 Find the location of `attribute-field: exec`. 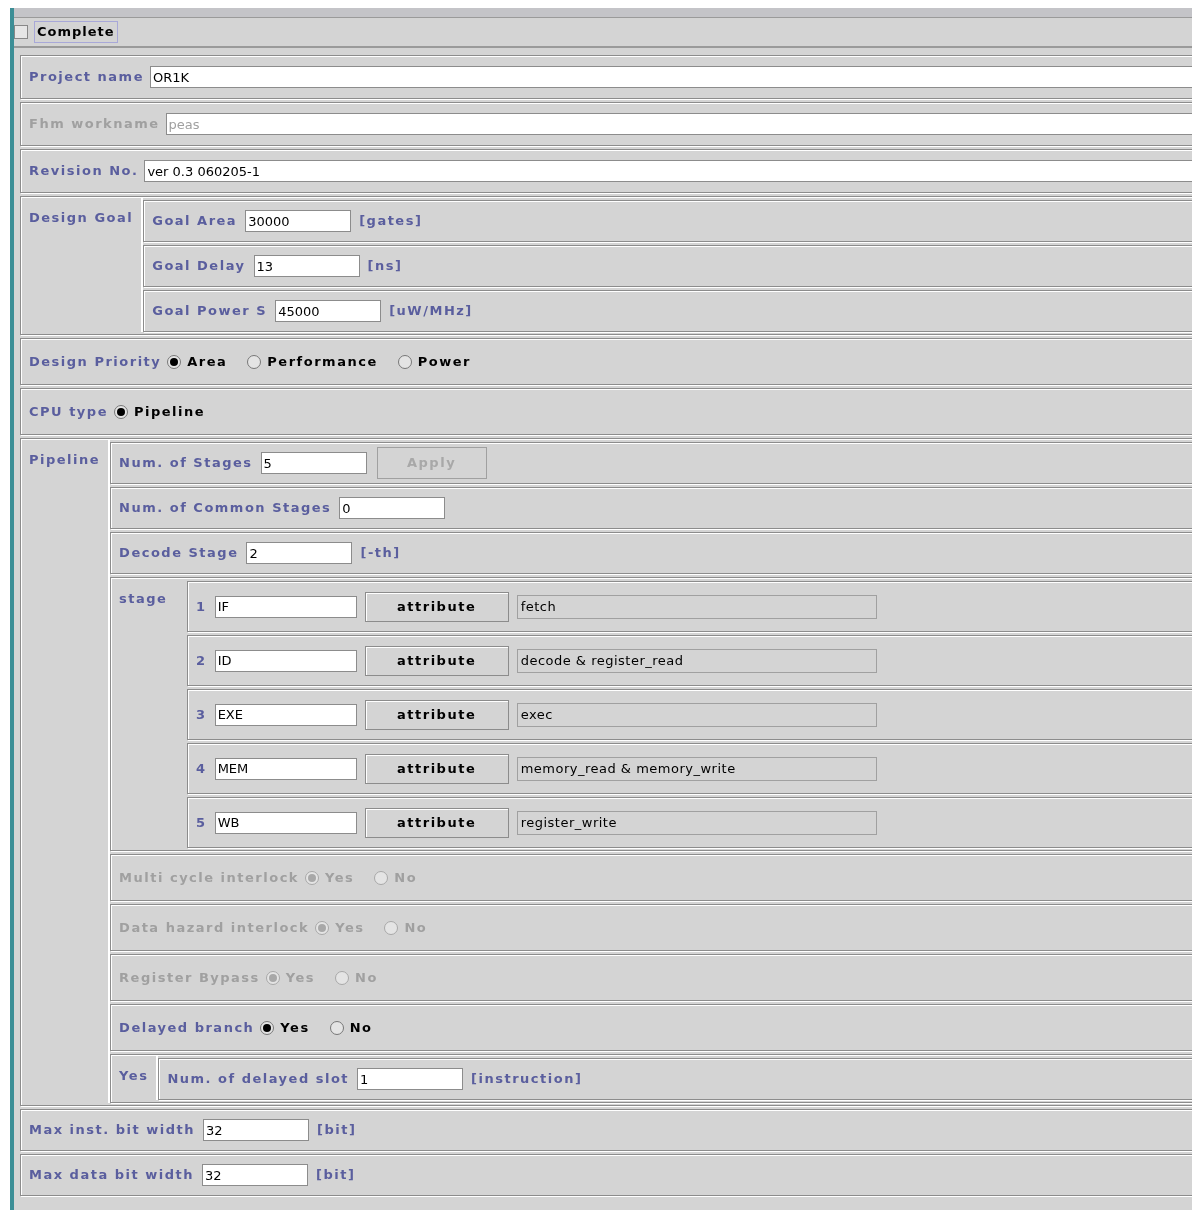

attribute-field: exec is located at coordinates (696, 714).